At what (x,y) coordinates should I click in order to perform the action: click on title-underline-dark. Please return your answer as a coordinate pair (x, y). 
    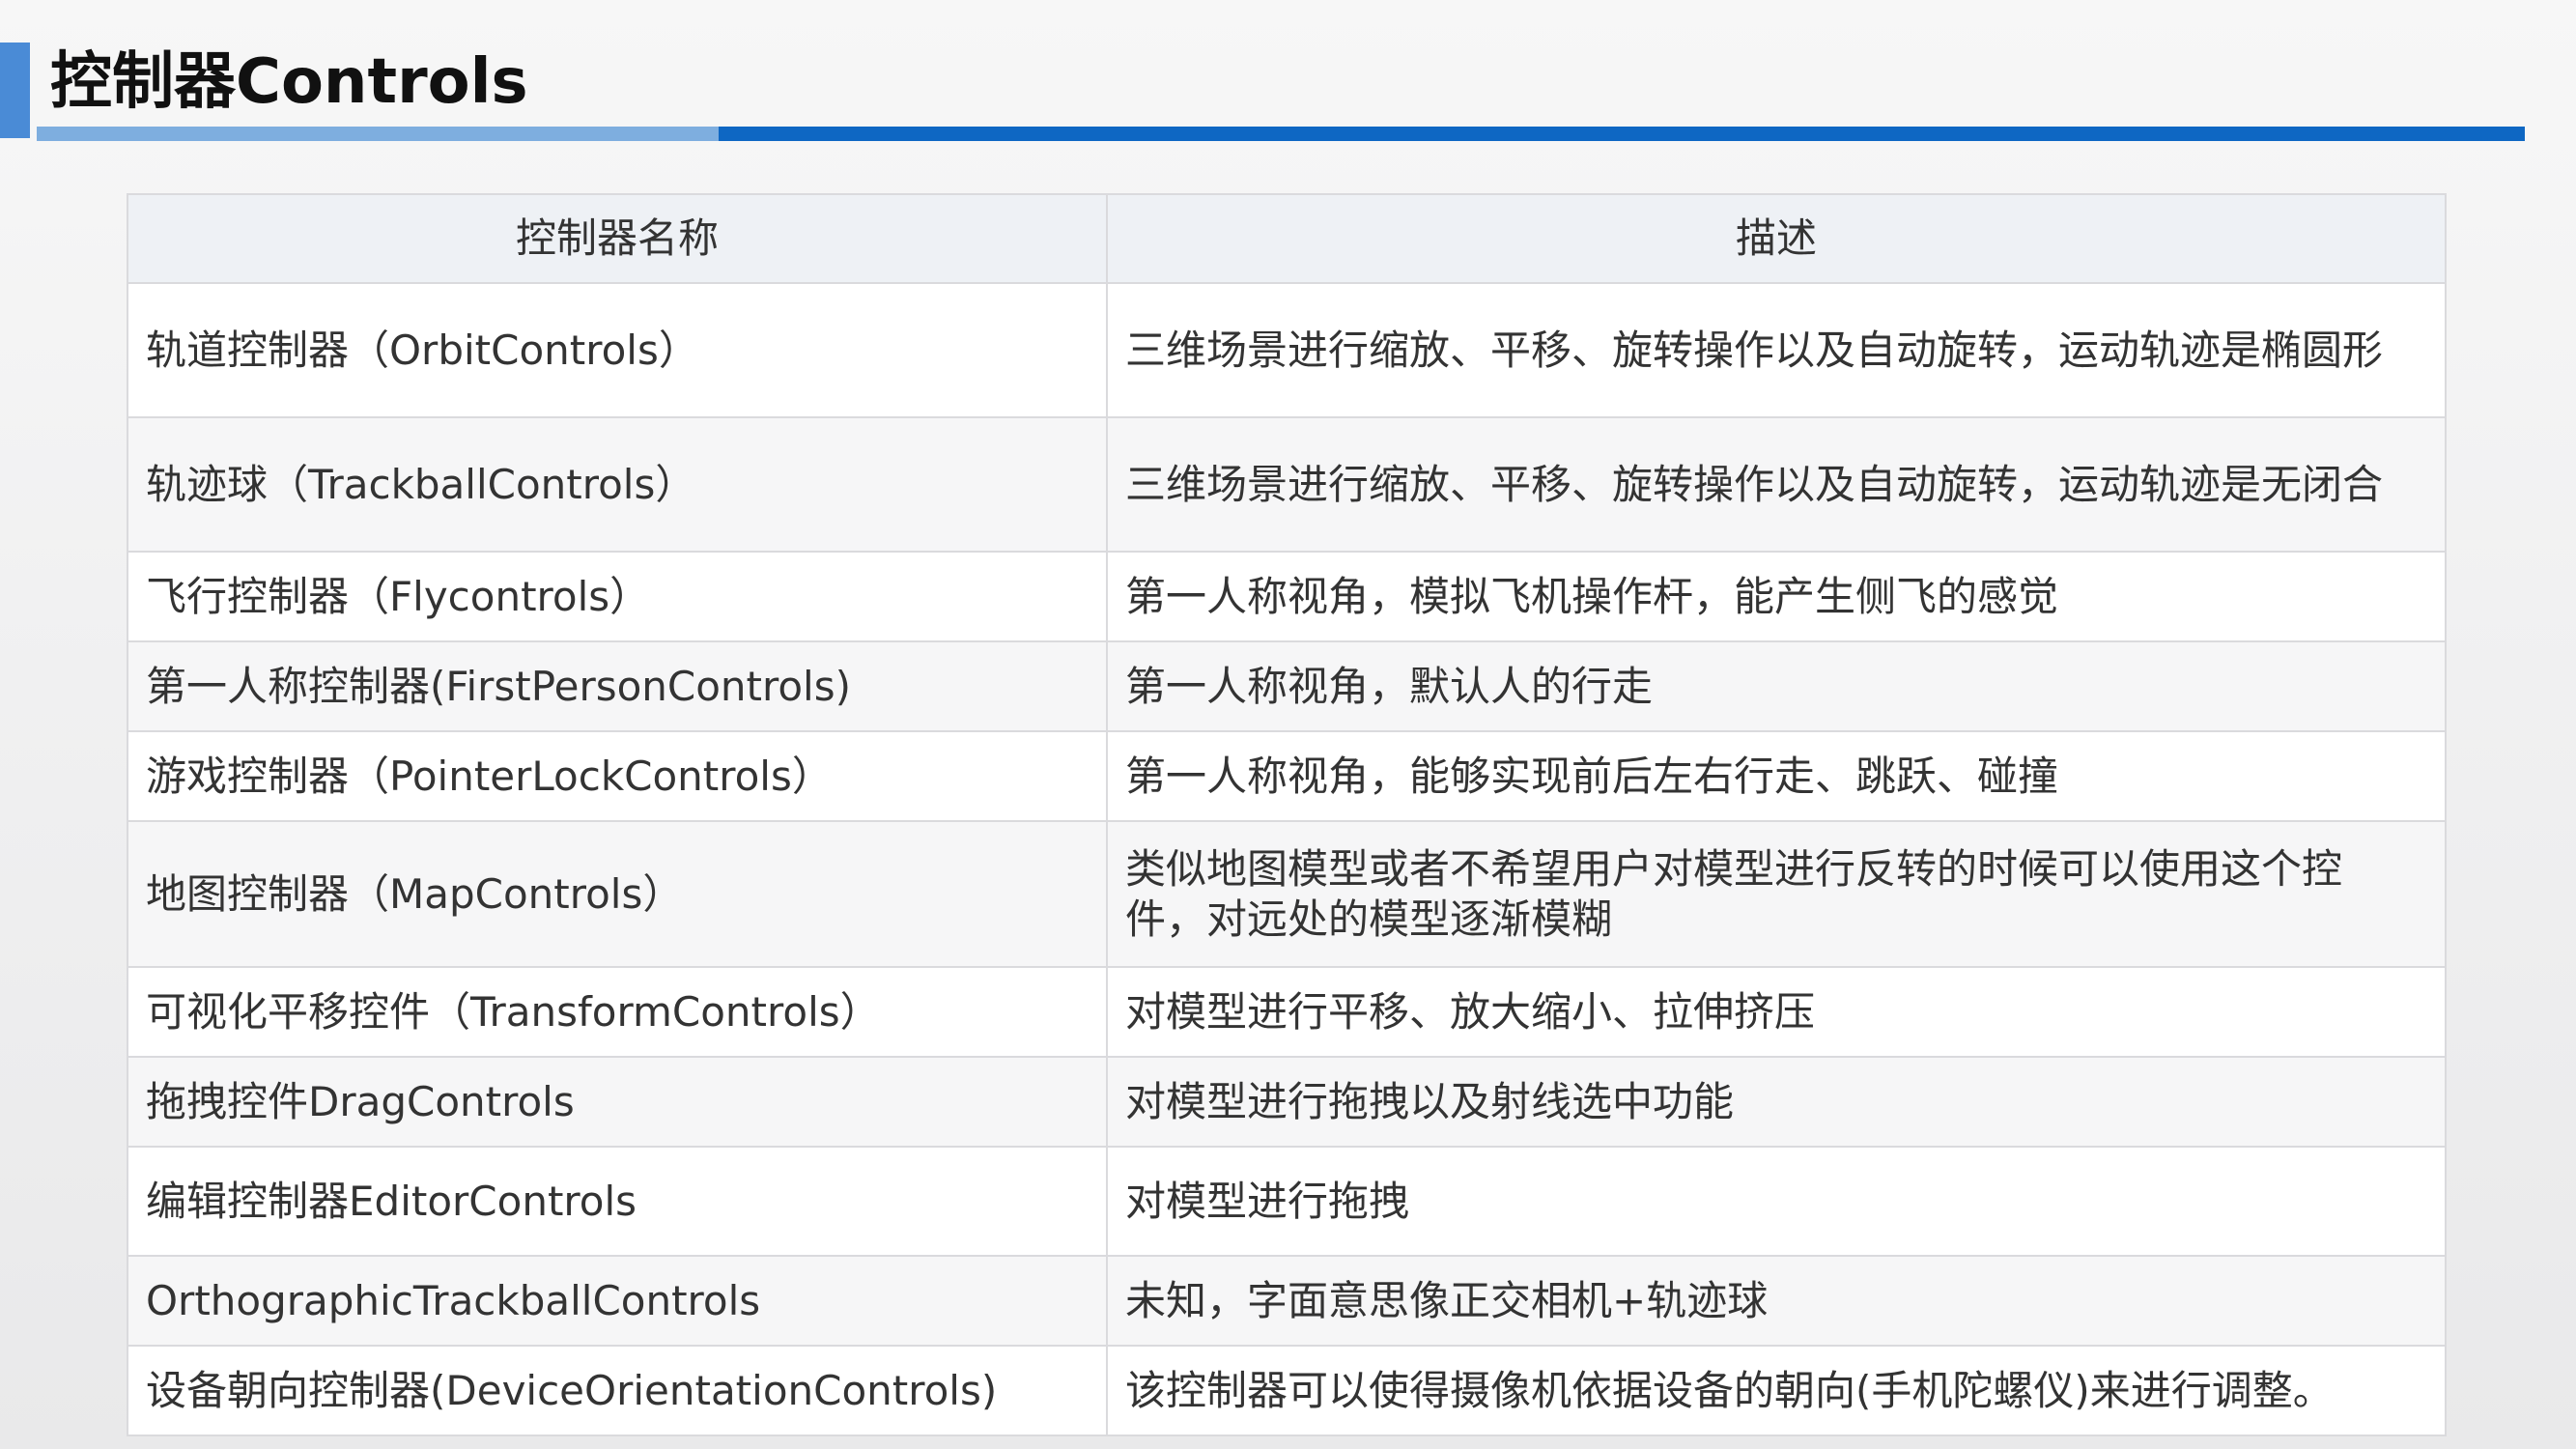
    Looking at the image, I should click on (1622, 134).